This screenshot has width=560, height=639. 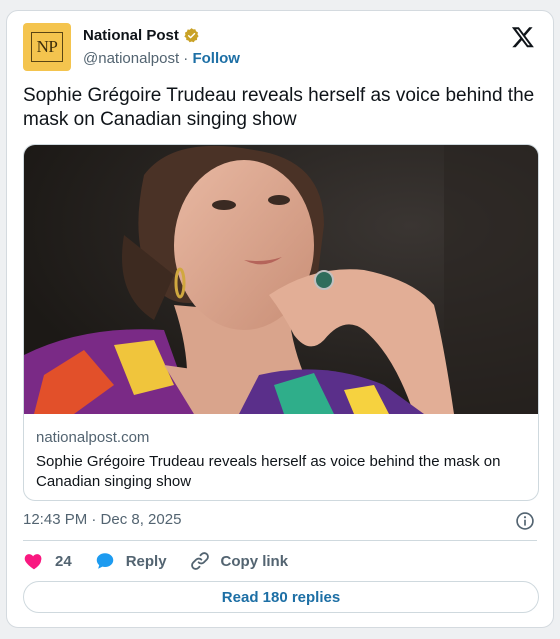 I want to click on avatar: NP, so click(x=47, y=47).